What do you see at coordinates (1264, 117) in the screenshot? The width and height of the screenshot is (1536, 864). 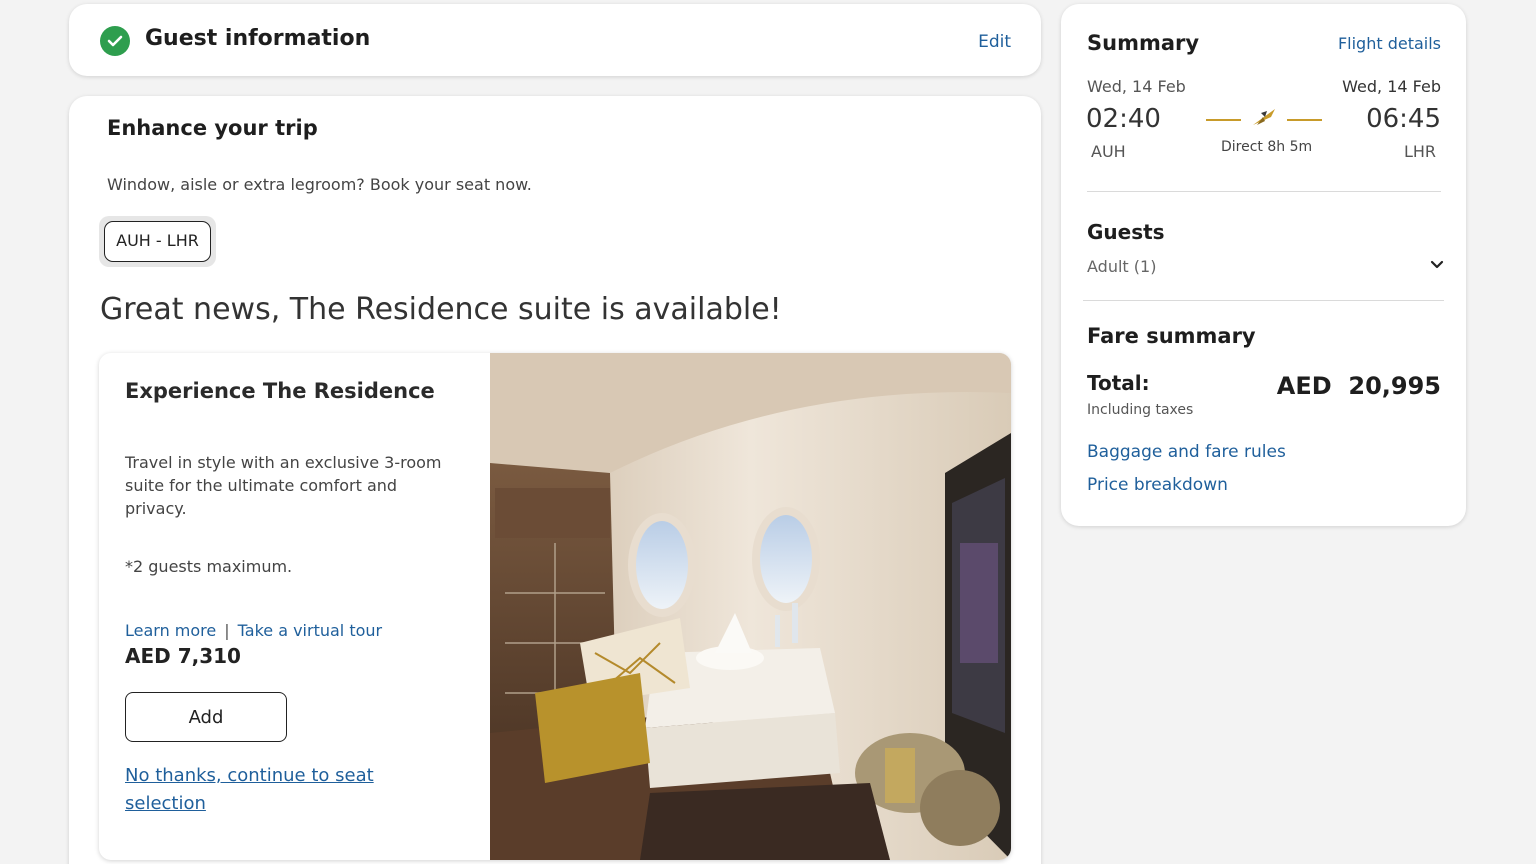 I see `airline-plane-icon` at bounding box center [1264, 117].